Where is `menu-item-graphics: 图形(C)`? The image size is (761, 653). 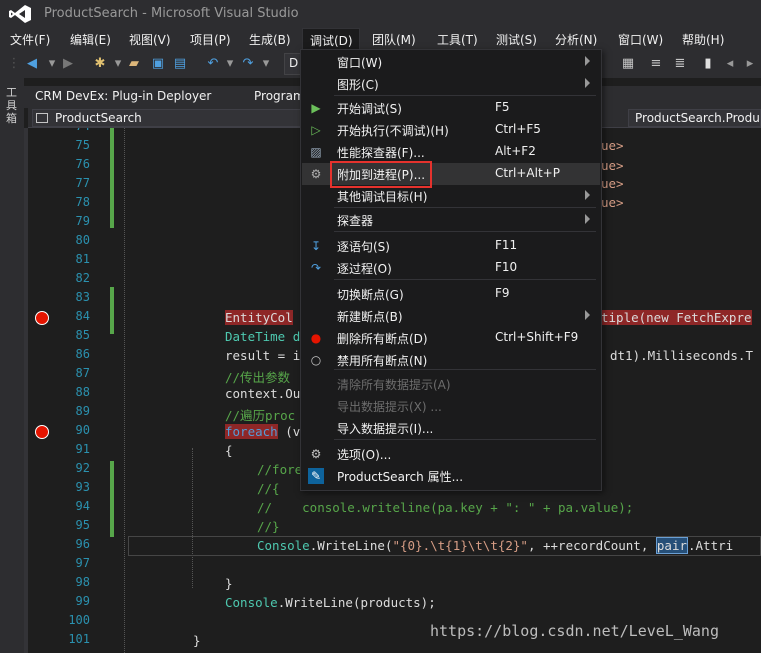
menu-item-graphics: 图形(C) is located at coordinates (451, 84).